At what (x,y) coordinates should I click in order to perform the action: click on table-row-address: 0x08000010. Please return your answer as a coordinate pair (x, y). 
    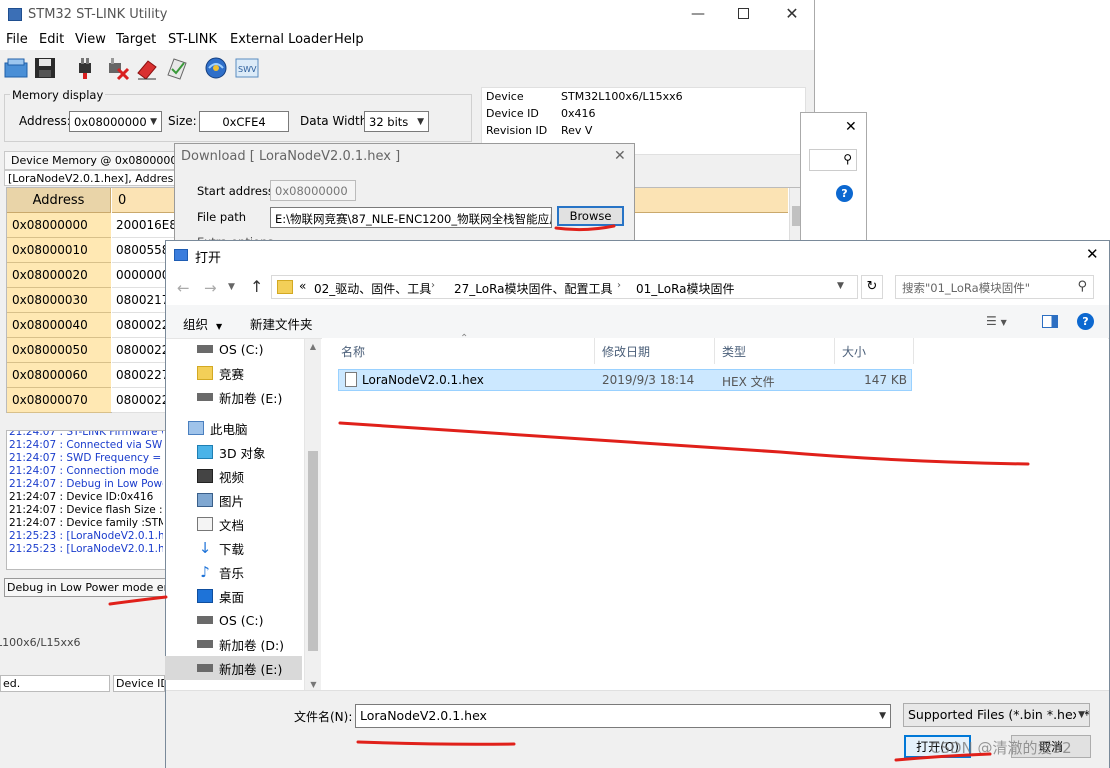
    Looking at the image, I should click on (59, 250).